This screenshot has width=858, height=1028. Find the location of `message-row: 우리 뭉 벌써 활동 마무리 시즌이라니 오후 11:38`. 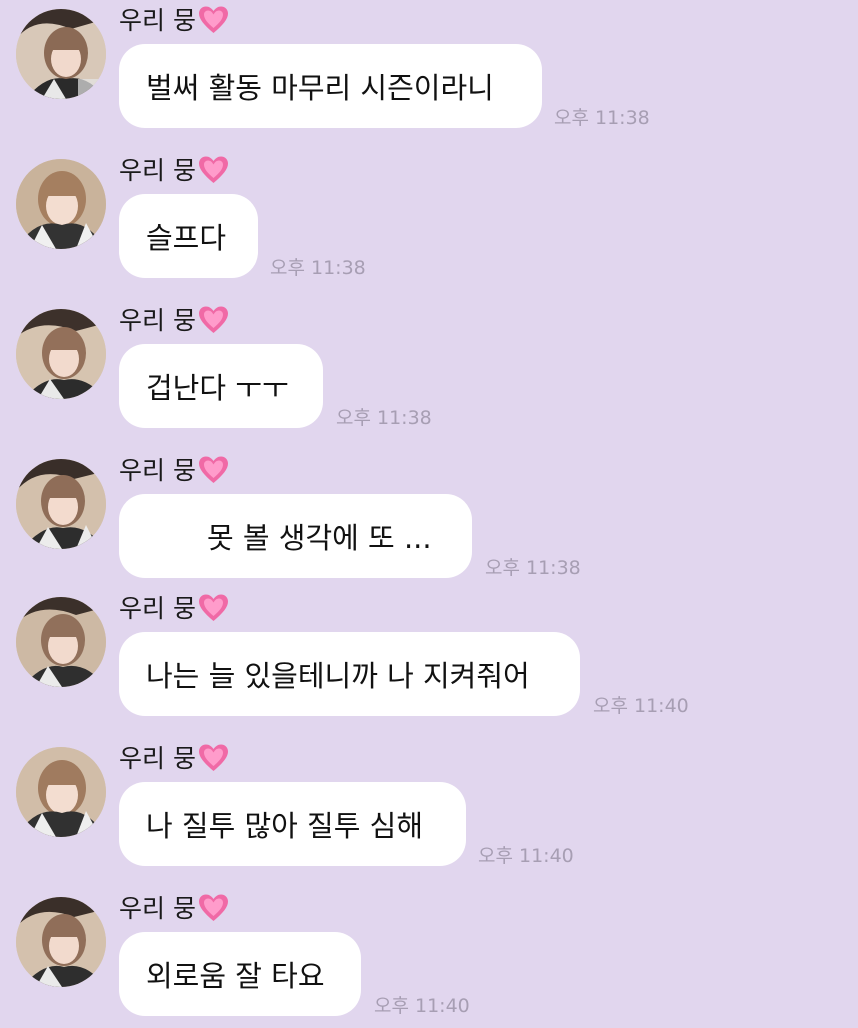

message-row: 우리 뭉 벌써 활동 마무리 시즌이라니 오후 11:38 is located at coordinates (429, 70).